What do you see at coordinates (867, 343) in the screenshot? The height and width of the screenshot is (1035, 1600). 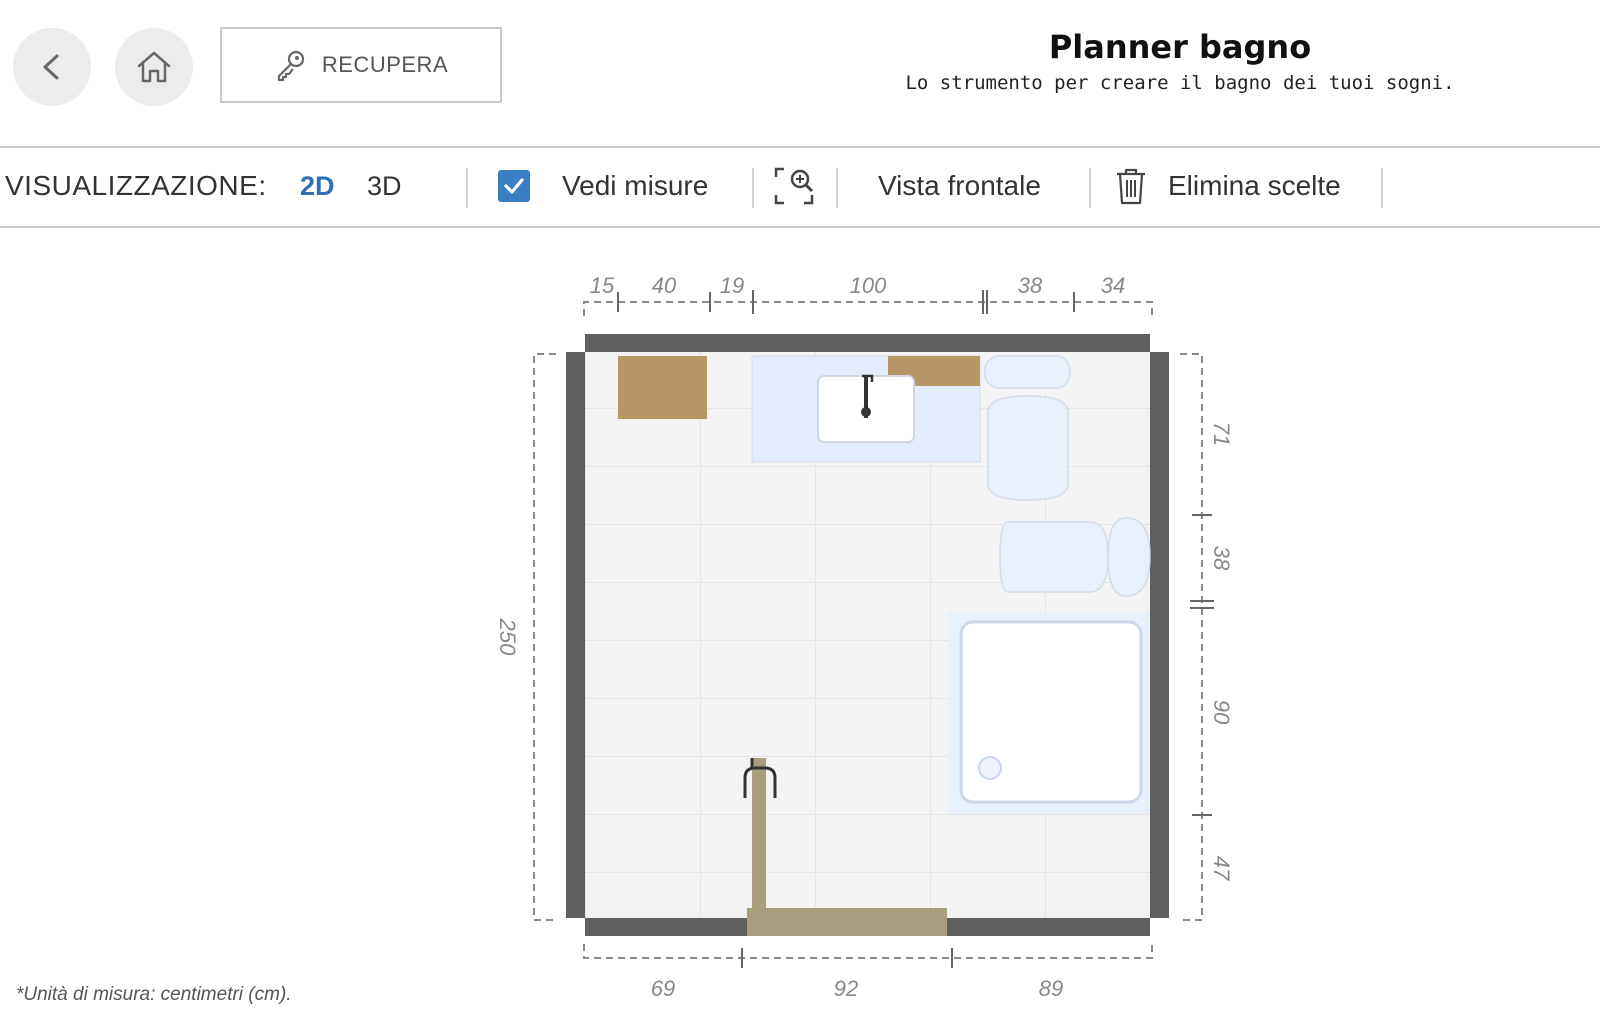 I see `wall-top` at bounding box center [867, 343].